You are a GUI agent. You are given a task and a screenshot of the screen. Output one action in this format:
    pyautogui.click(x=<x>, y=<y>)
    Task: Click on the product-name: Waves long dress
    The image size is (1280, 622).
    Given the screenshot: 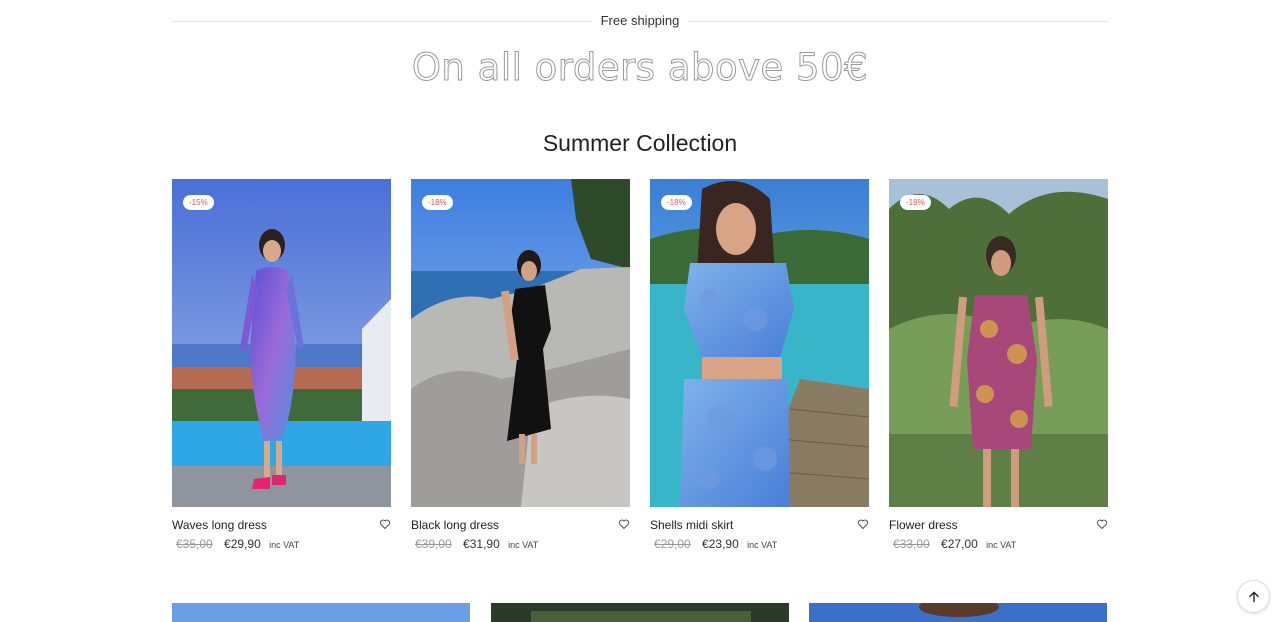 What is the action you would take?
    pyautogui.click(x=281, y=525)
    